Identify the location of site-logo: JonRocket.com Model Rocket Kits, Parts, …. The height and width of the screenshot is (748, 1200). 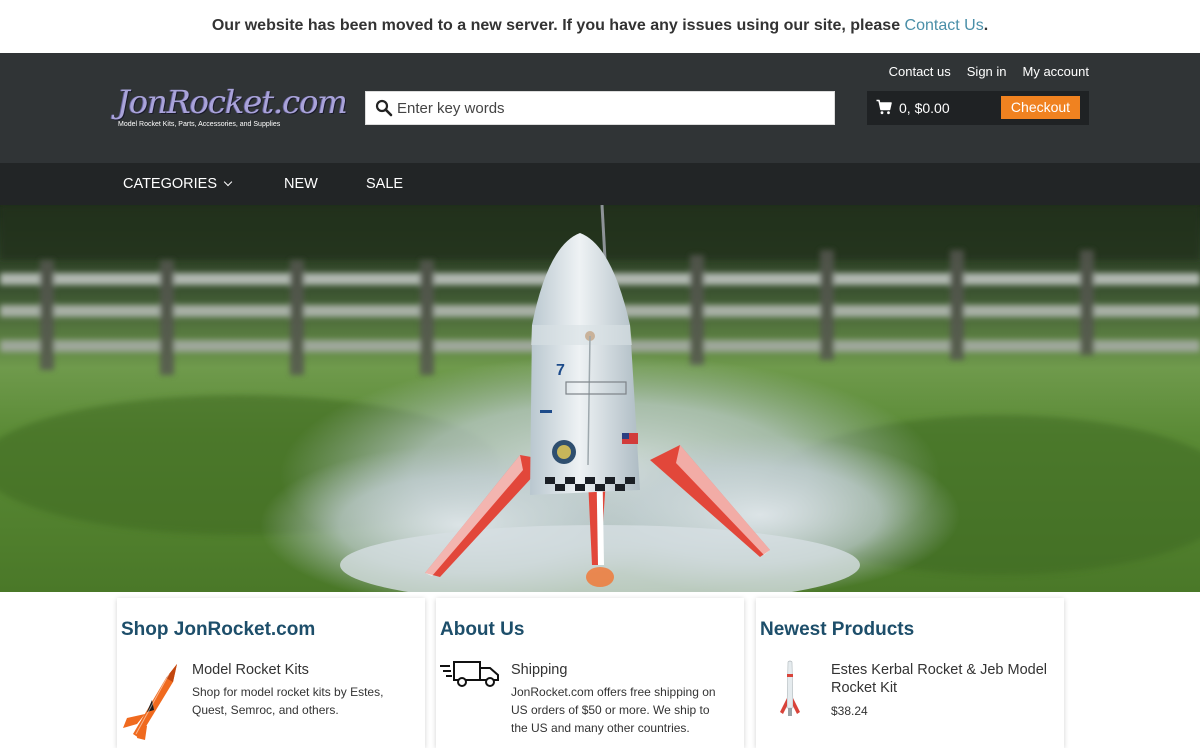
(232, 109).